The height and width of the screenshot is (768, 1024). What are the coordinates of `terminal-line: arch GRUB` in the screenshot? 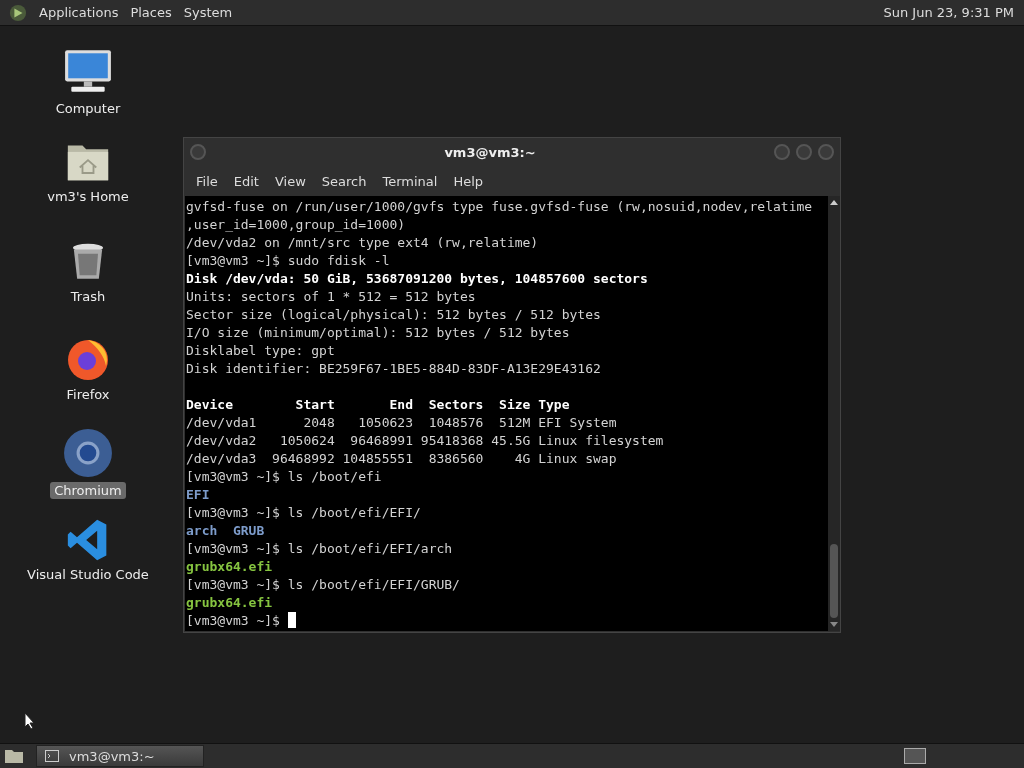 It's located at (225, 530).